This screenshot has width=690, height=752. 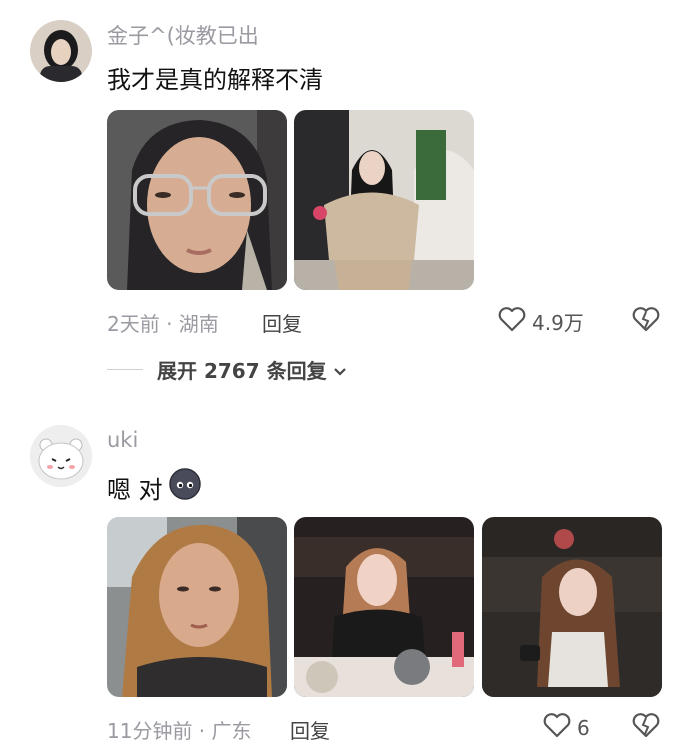 What do you see at coordinates (122, 440) in the screenshot?
I see `username: uki` at bounding box center [122, 440].